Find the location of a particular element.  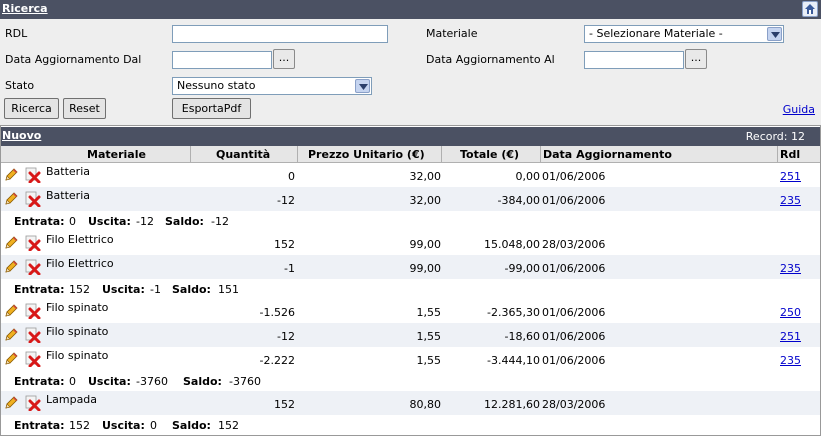

saldo-value: -3760 is located at coordinates (245, 381).